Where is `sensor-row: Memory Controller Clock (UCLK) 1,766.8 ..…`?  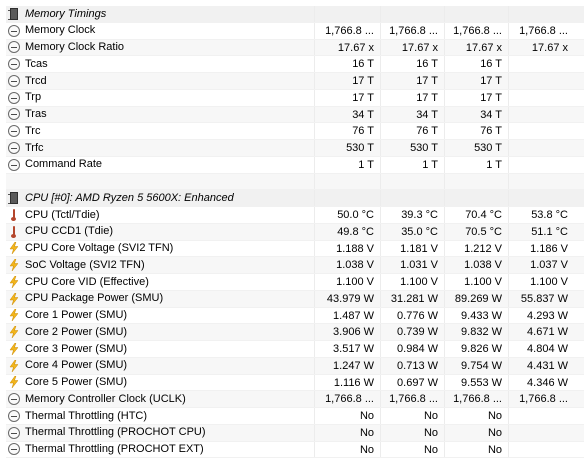
sensor-row: Memory Controller Clock (UCLK) 1,766.8 ..… is located at coordinates (295, 399).